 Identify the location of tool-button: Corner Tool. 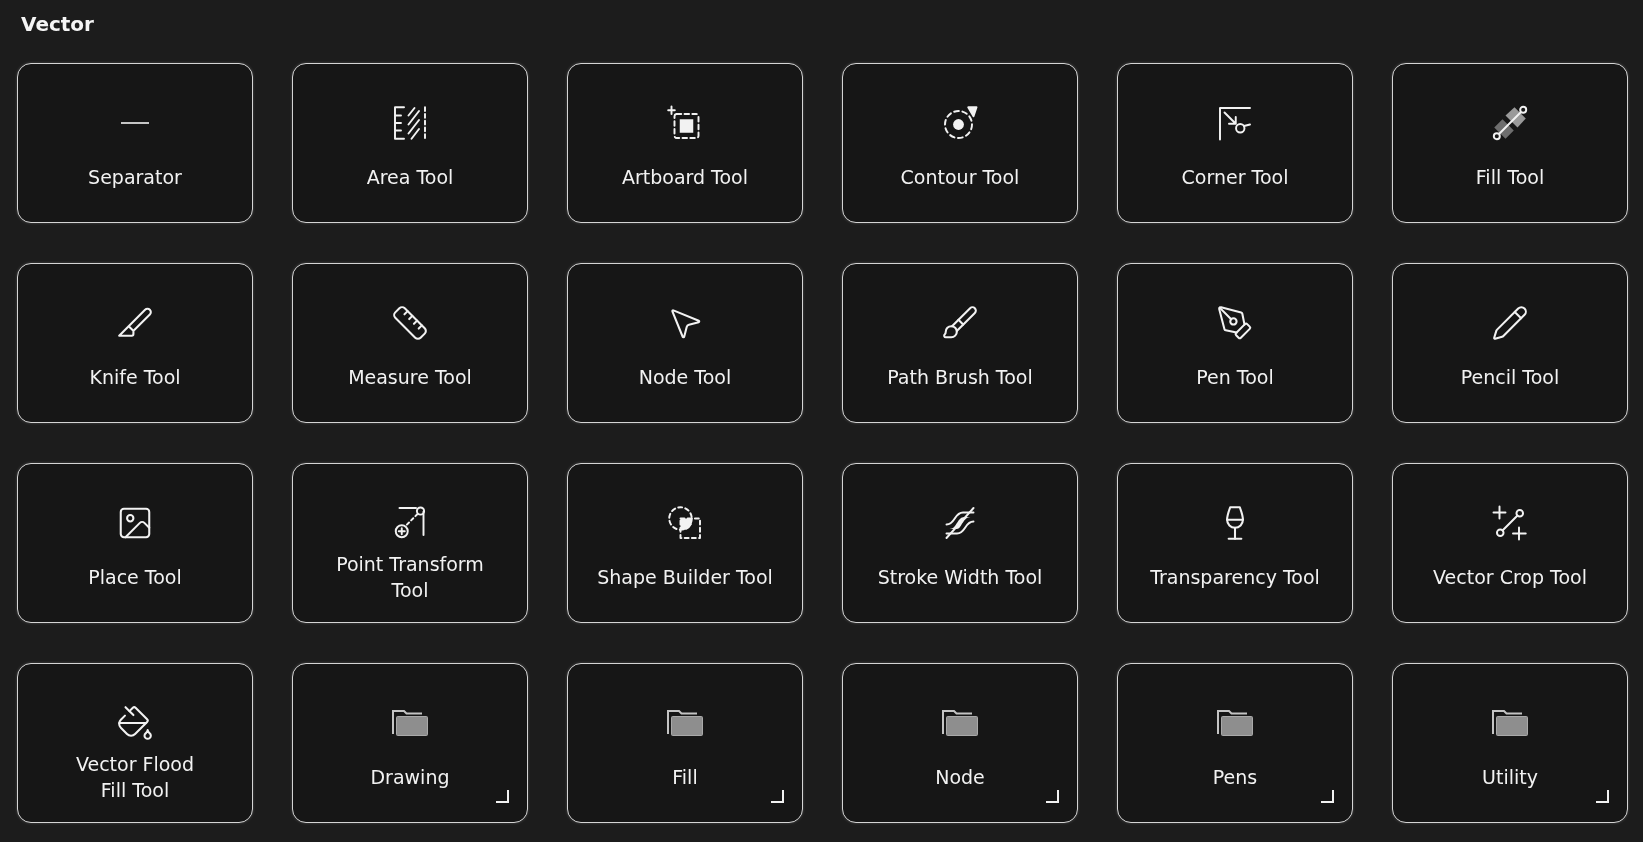
(1235, 143).